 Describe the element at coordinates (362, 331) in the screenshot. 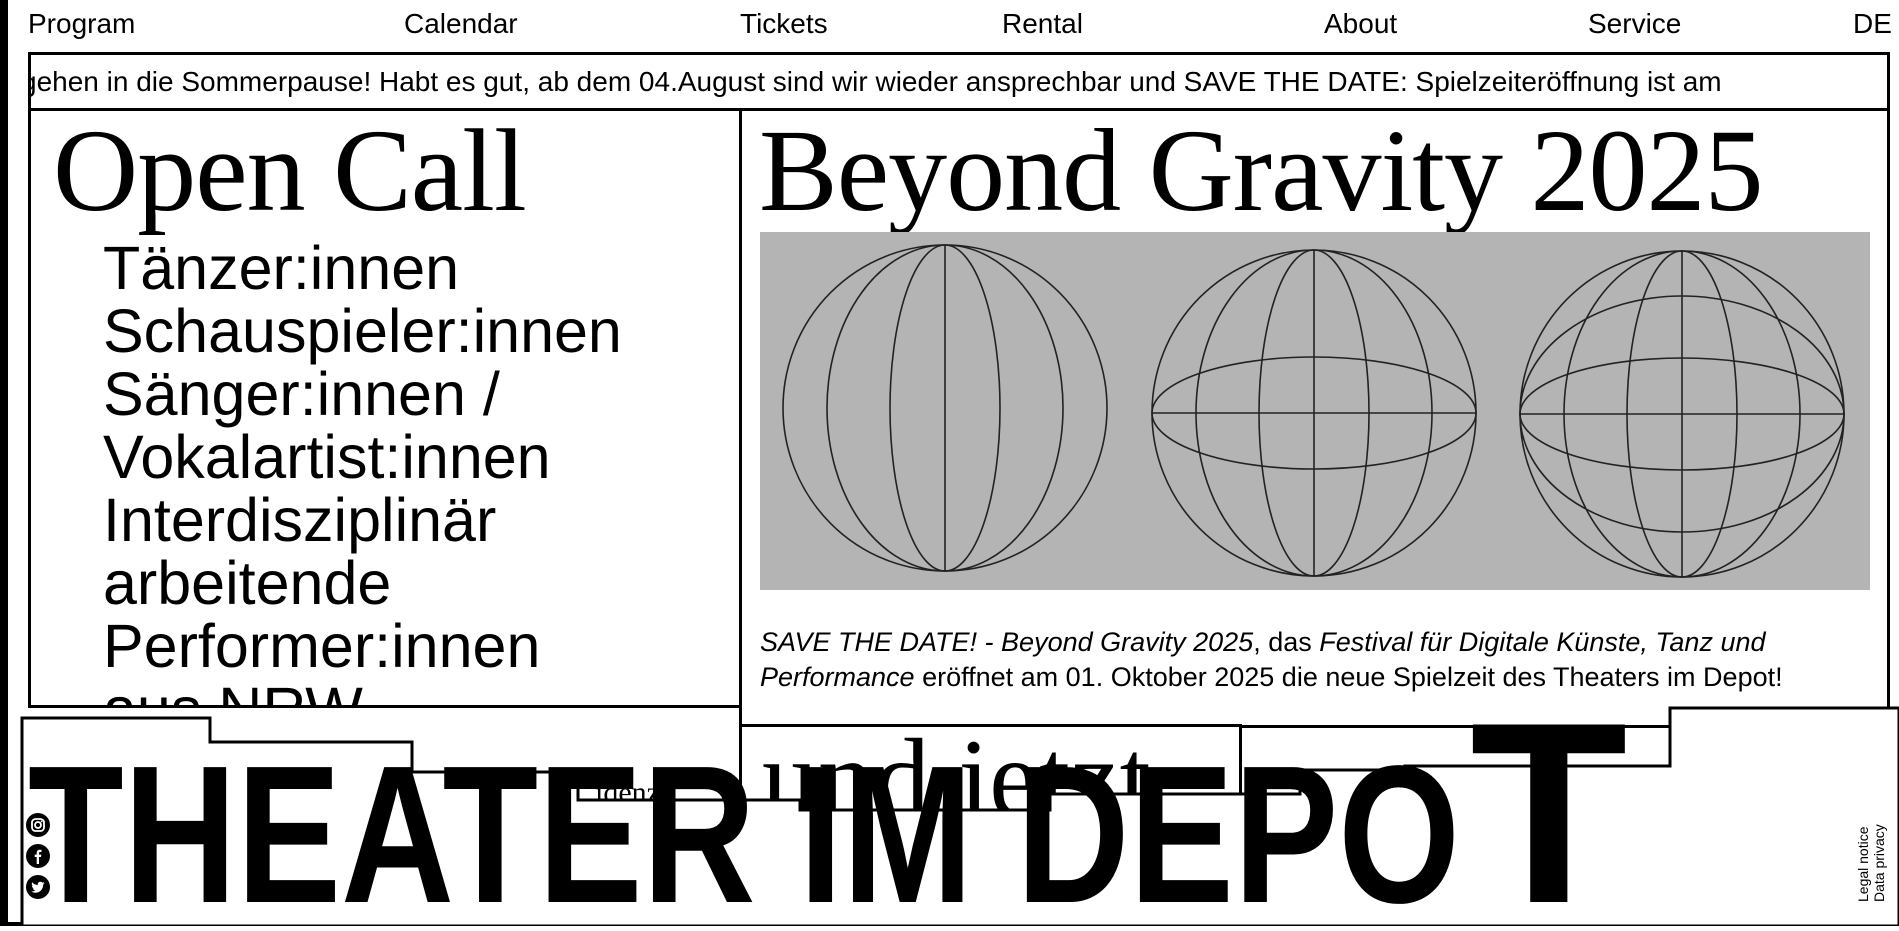

I see `list-item: Schauspieler:innen` at that location.